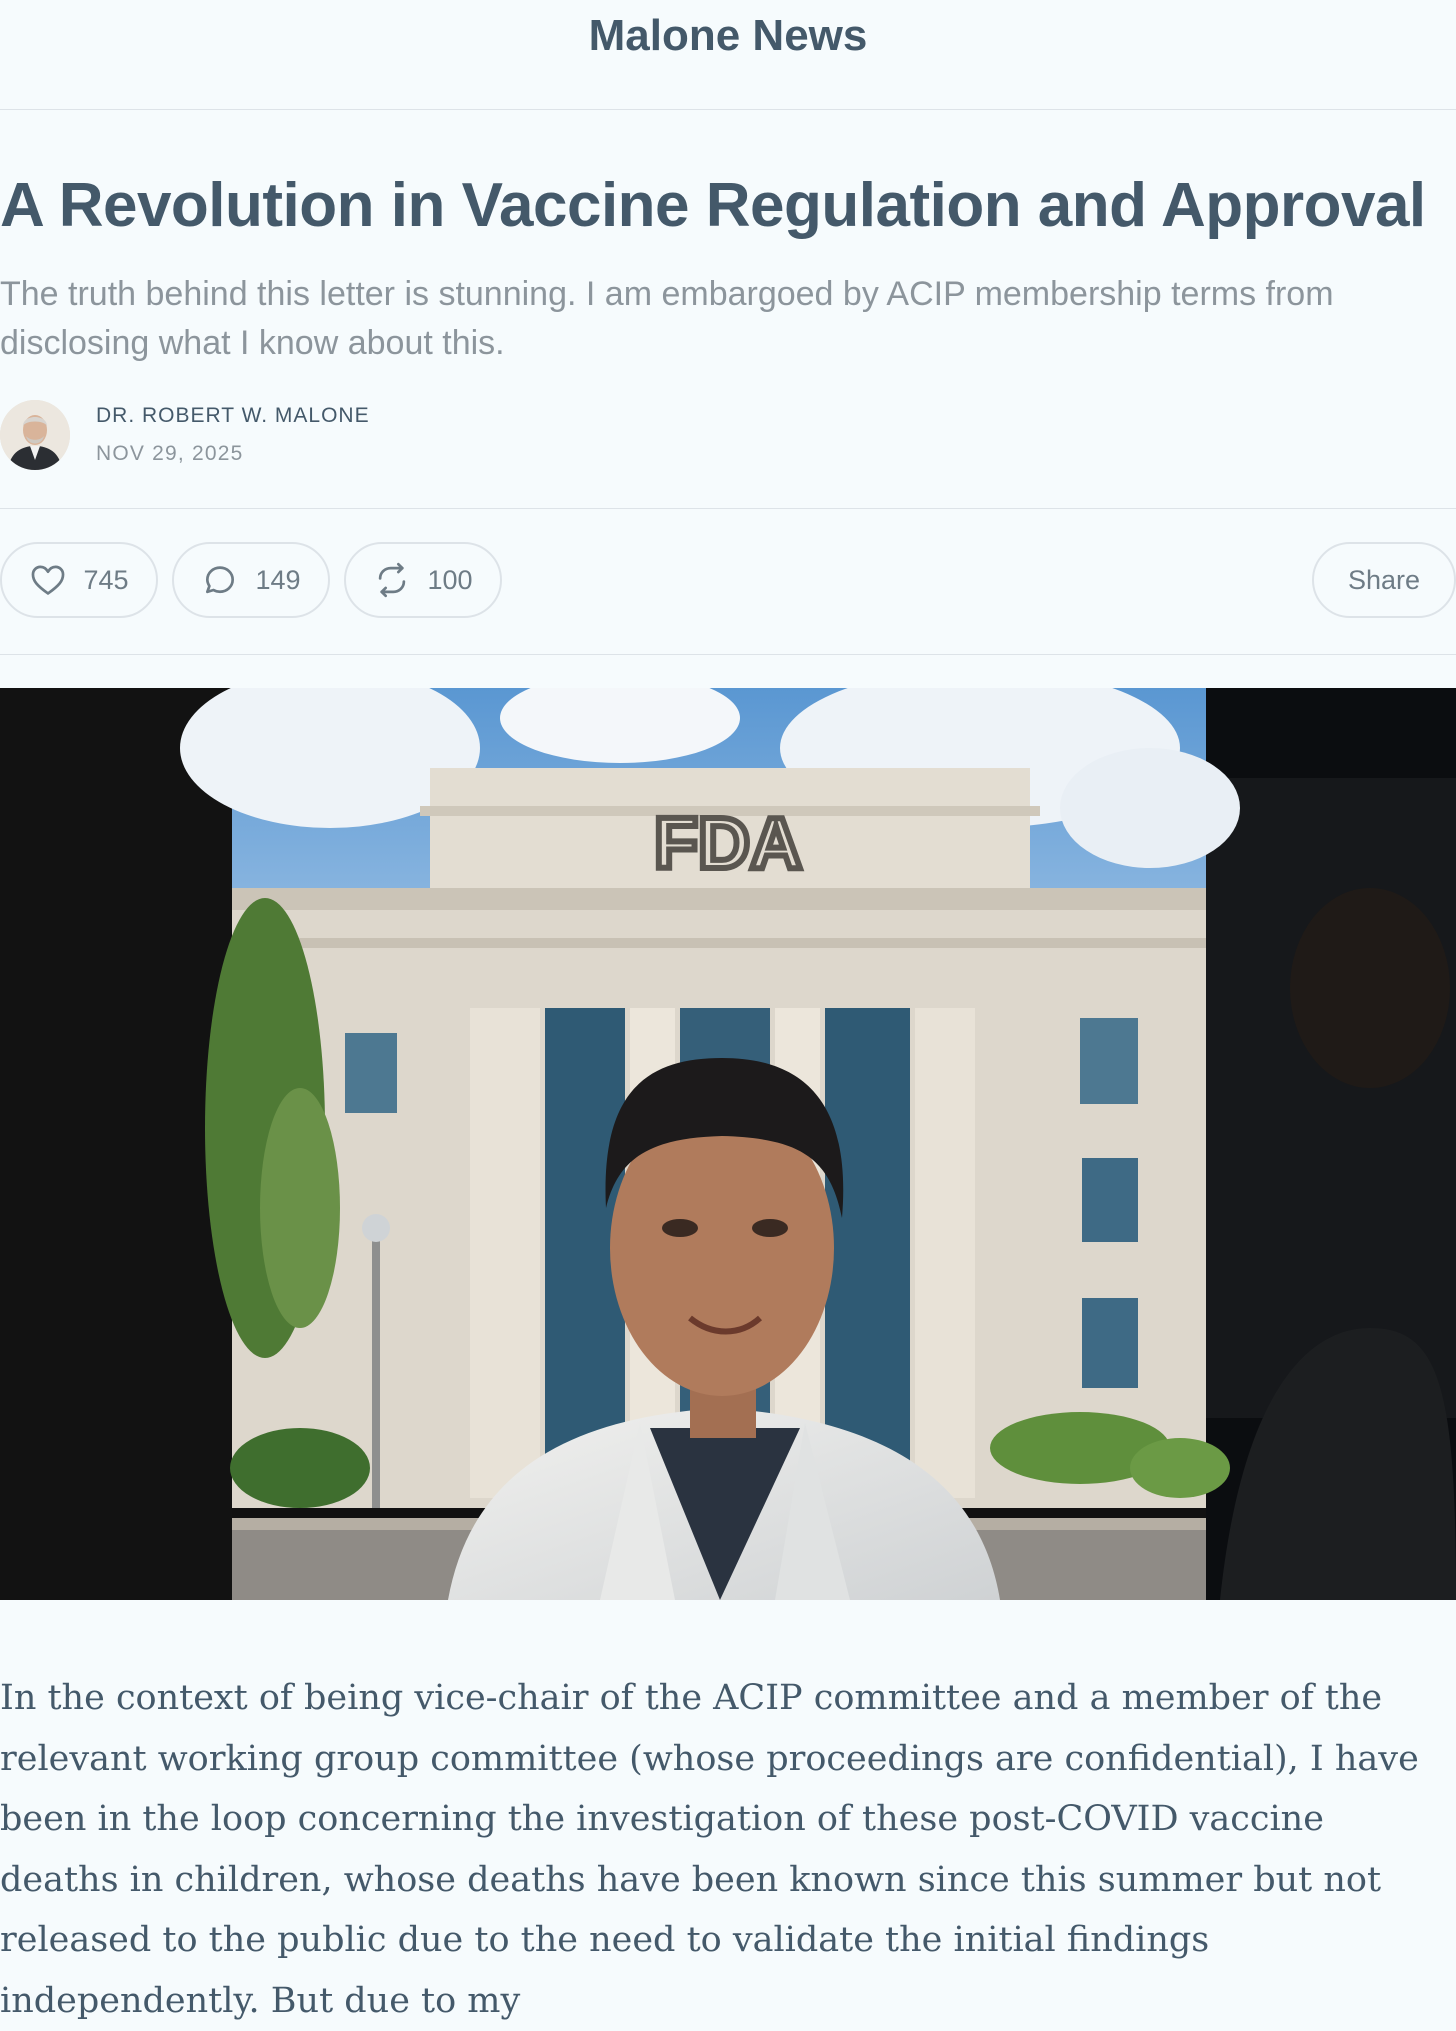 This screenshot has width=1456, height=2031. Describe the element at coordinates (79, 580) in the screenshot. I see `like-button: 745` at that location.